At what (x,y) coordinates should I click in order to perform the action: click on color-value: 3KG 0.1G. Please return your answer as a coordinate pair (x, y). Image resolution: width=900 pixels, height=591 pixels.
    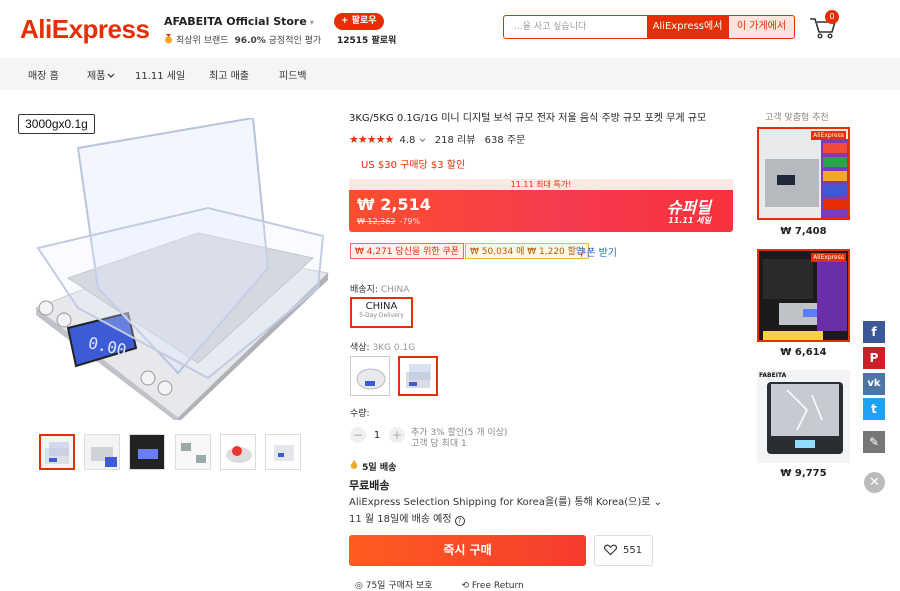
    Looking at the image, I should click on (394, 348).